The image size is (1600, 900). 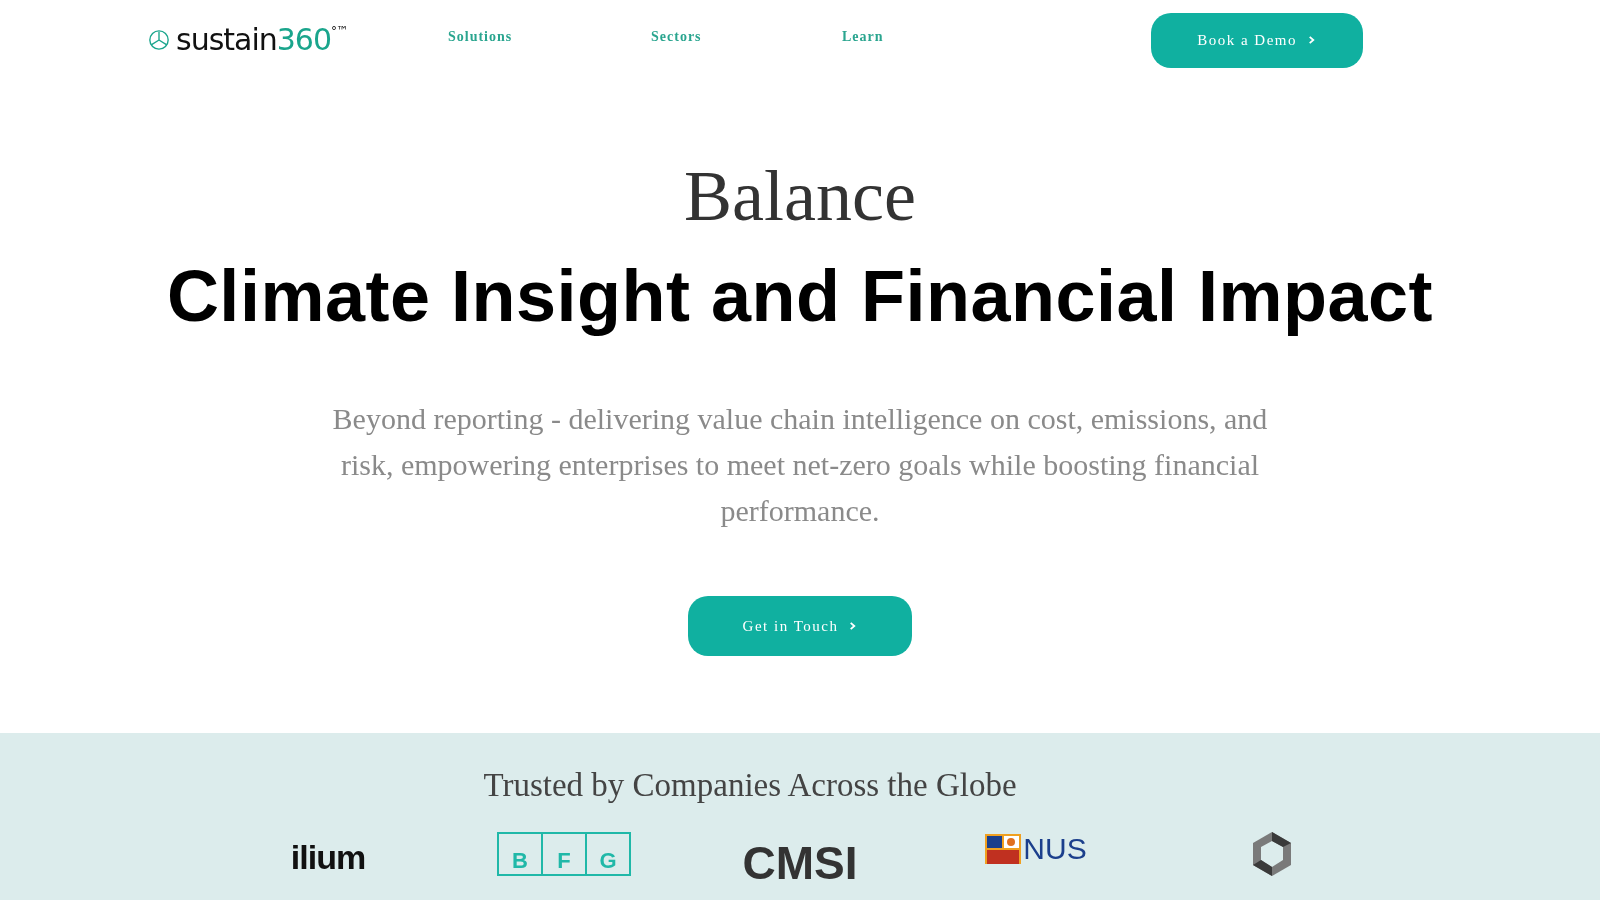 What do you see at coordinates (800, 863) in the screenshot?
I see `client-logo: CMSI` at bounding box center [800, 863].